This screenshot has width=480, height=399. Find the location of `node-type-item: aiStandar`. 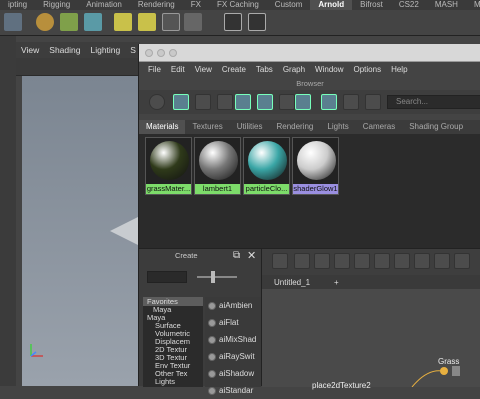

node-type-item: aiStandar is located at coordinates (233, 390).